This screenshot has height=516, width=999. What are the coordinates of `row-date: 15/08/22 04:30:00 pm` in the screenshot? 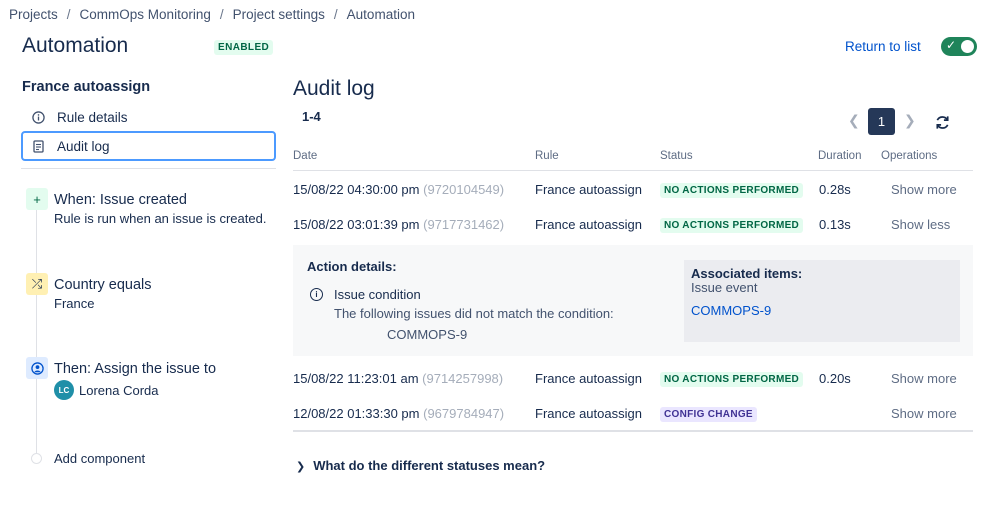 It's located at (356, 189).